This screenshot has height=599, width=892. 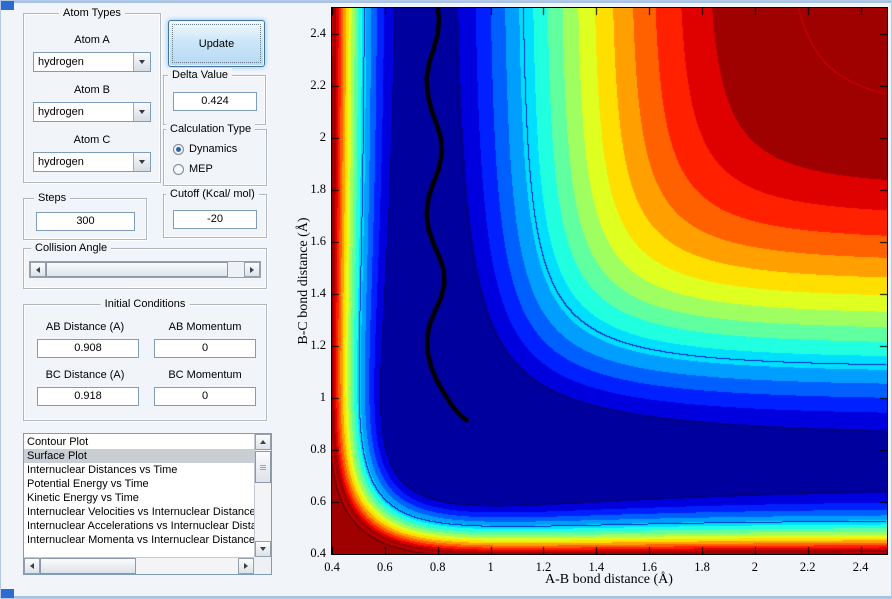 What do you see at coordinates (596, 567) in the screenshot?
I see `xtick-label: 1.4` at bounding box center [596, 567].